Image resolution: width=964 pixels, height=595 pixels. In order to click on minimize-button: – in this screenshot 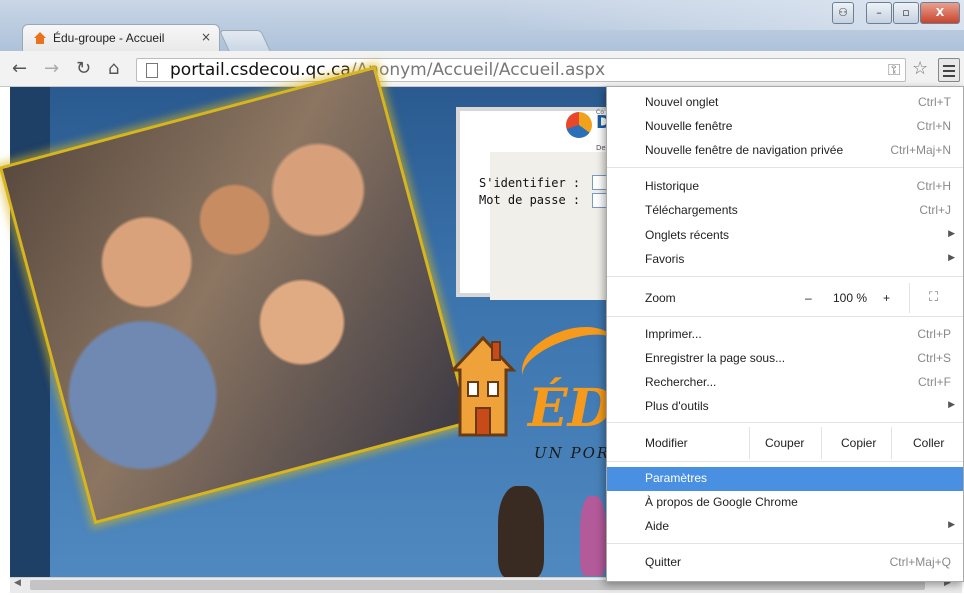, I will do `click(879, 13)`.